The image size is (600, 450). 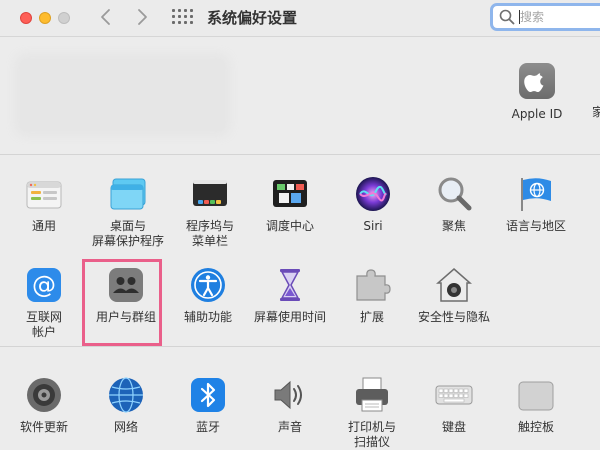 I want to click on pane-label: 屏幕使用时间, so click(x=290, y=317).